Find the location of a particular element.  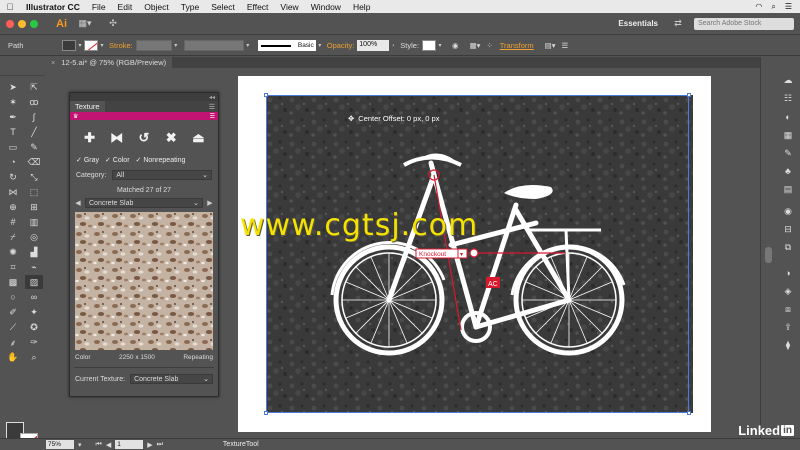

graphic-style-swatch is located at coordinates (429, 45).